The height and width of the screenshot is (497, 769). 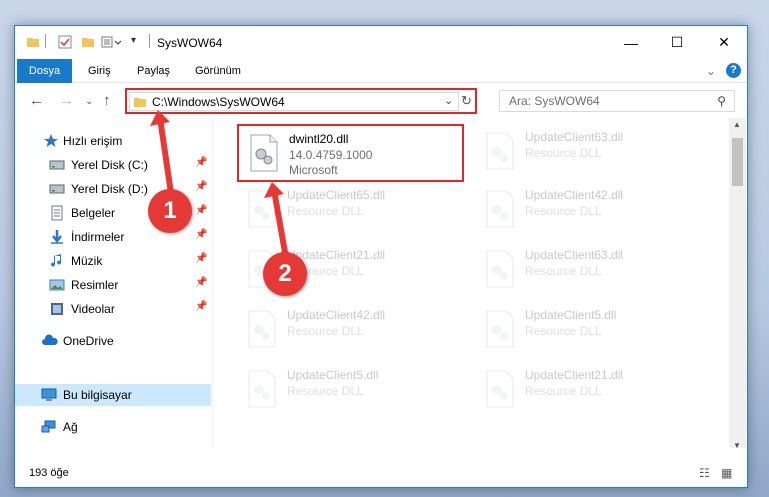 I want to click on sidebar-item-label: Belgeler, so click(x=93, y=213).